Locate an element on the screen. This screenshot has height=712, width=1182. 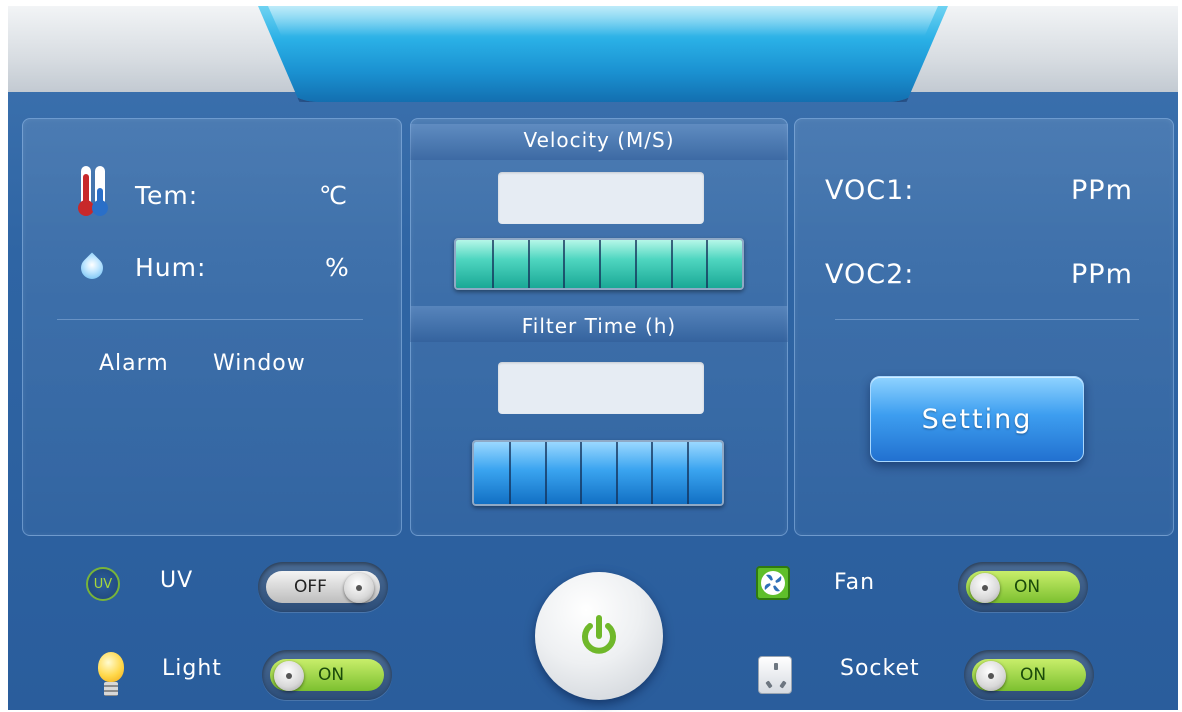
setting-button: Setting is located at coordinates (977, 419).